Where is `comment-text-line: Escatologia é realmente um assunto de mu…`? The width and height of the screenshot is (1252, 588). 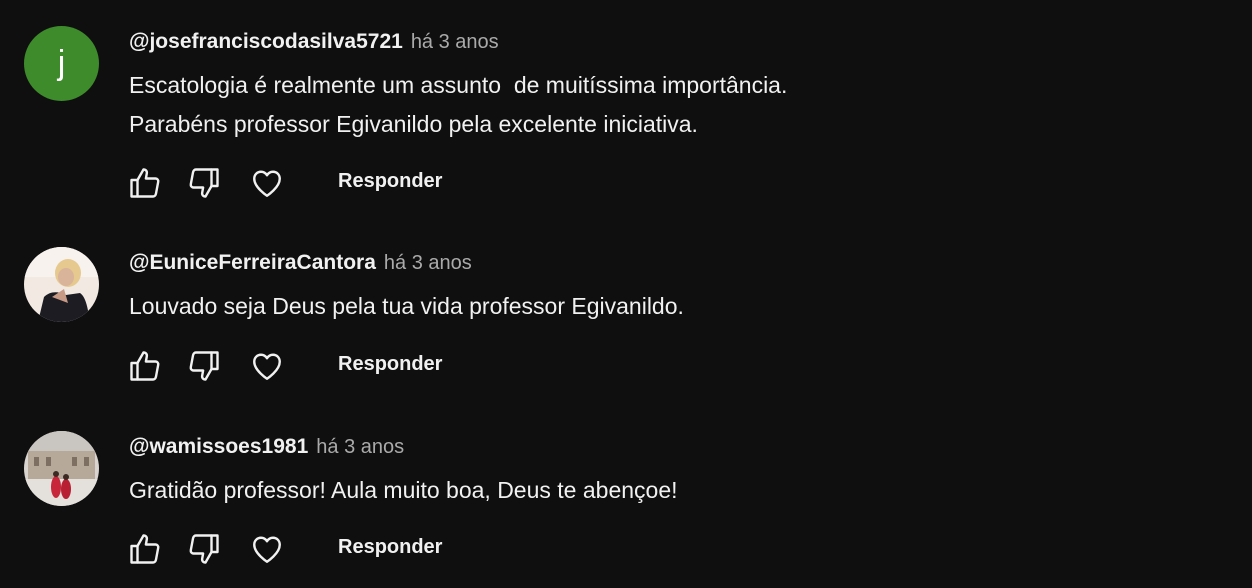
comment-text-line: Escatologia é realmente um assunto de mu… is located at coordinates (458, 85).